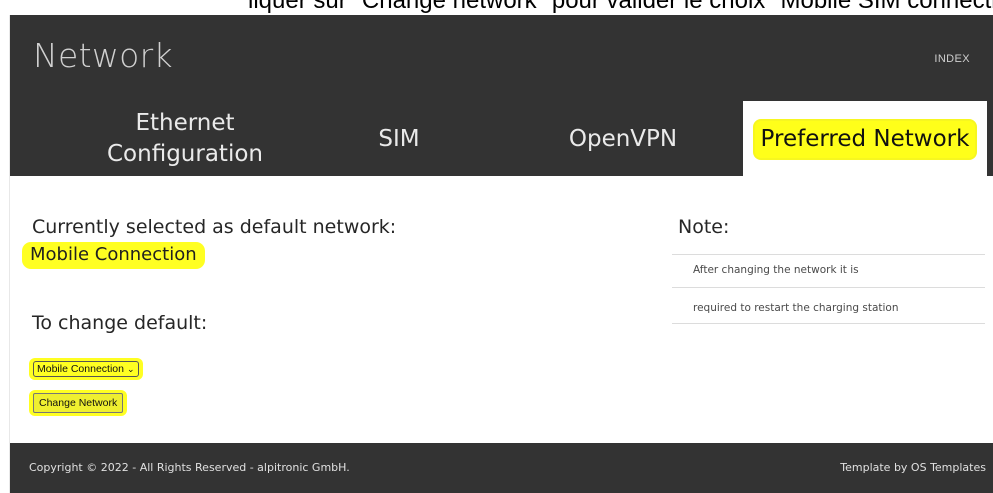 Image resolution: width=993 pixels, height=493 pixels. I want to click on network-select-value: Mobile Connection, so click(80, 369).